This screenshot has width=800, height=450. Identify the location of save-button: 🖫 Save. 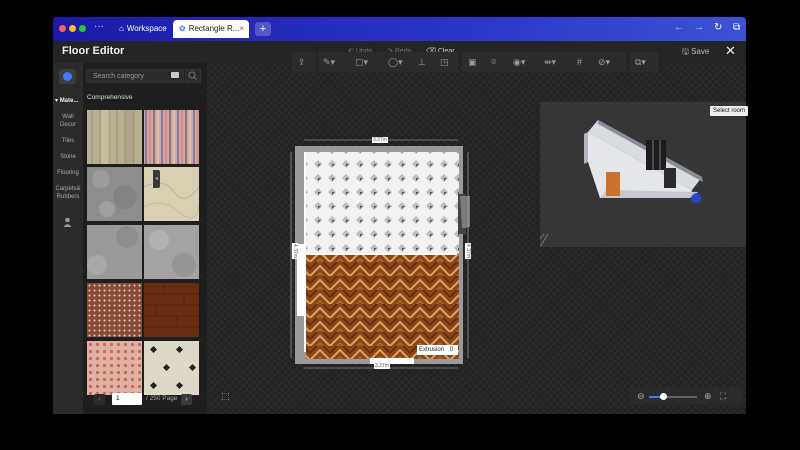
(695, 53).